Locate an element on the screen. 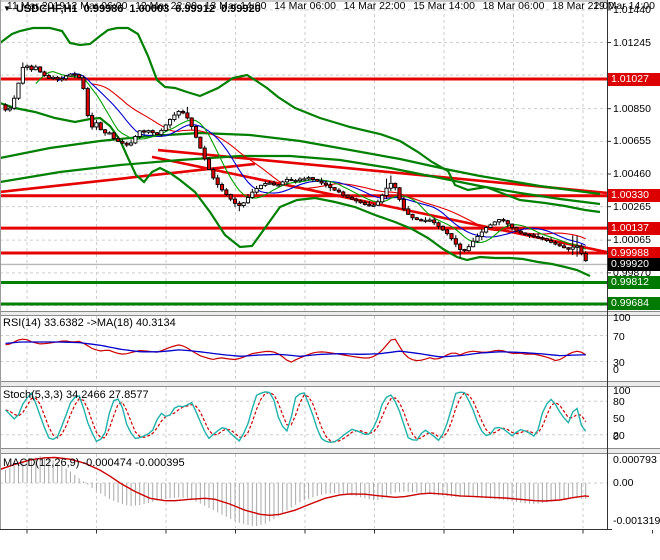 The width and height of the screenshot is (660, 560). rsi-panel-label: RSI(14) 33.6382 ->MA(18) 40.3134 is located at coordinates (89, 323).